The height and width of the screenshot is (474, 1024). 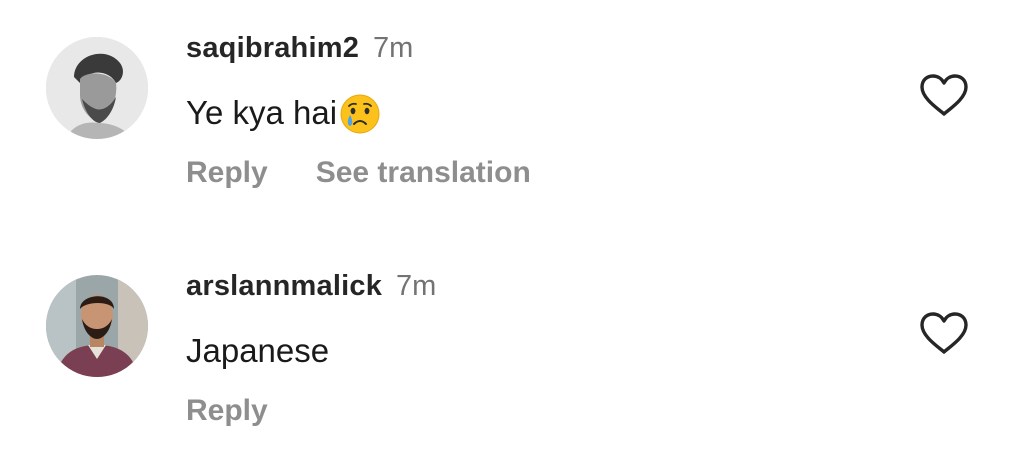 What do you see at coordinates (423, 173) in the screenshot?
I see `see-translation-button: See translation` at bounding box center [423, 173].